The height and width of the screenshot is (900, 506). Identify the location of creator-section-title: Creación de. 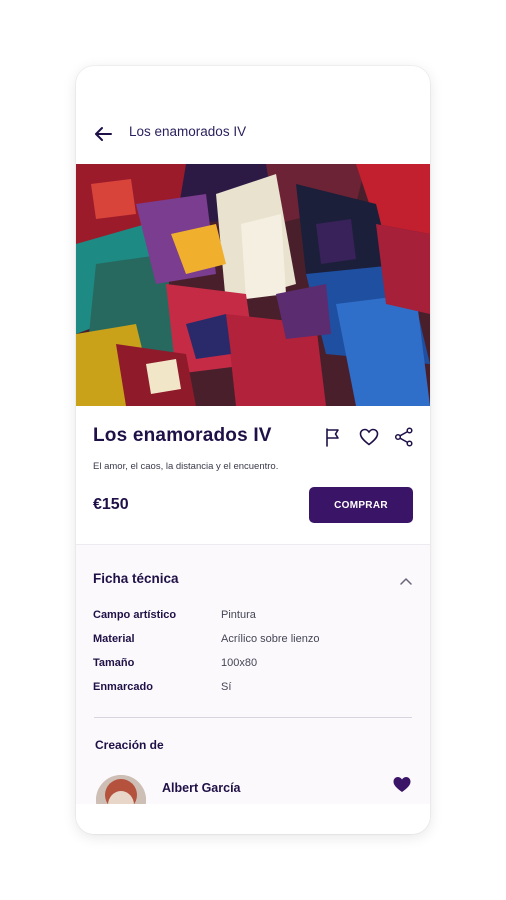
(129, 745).